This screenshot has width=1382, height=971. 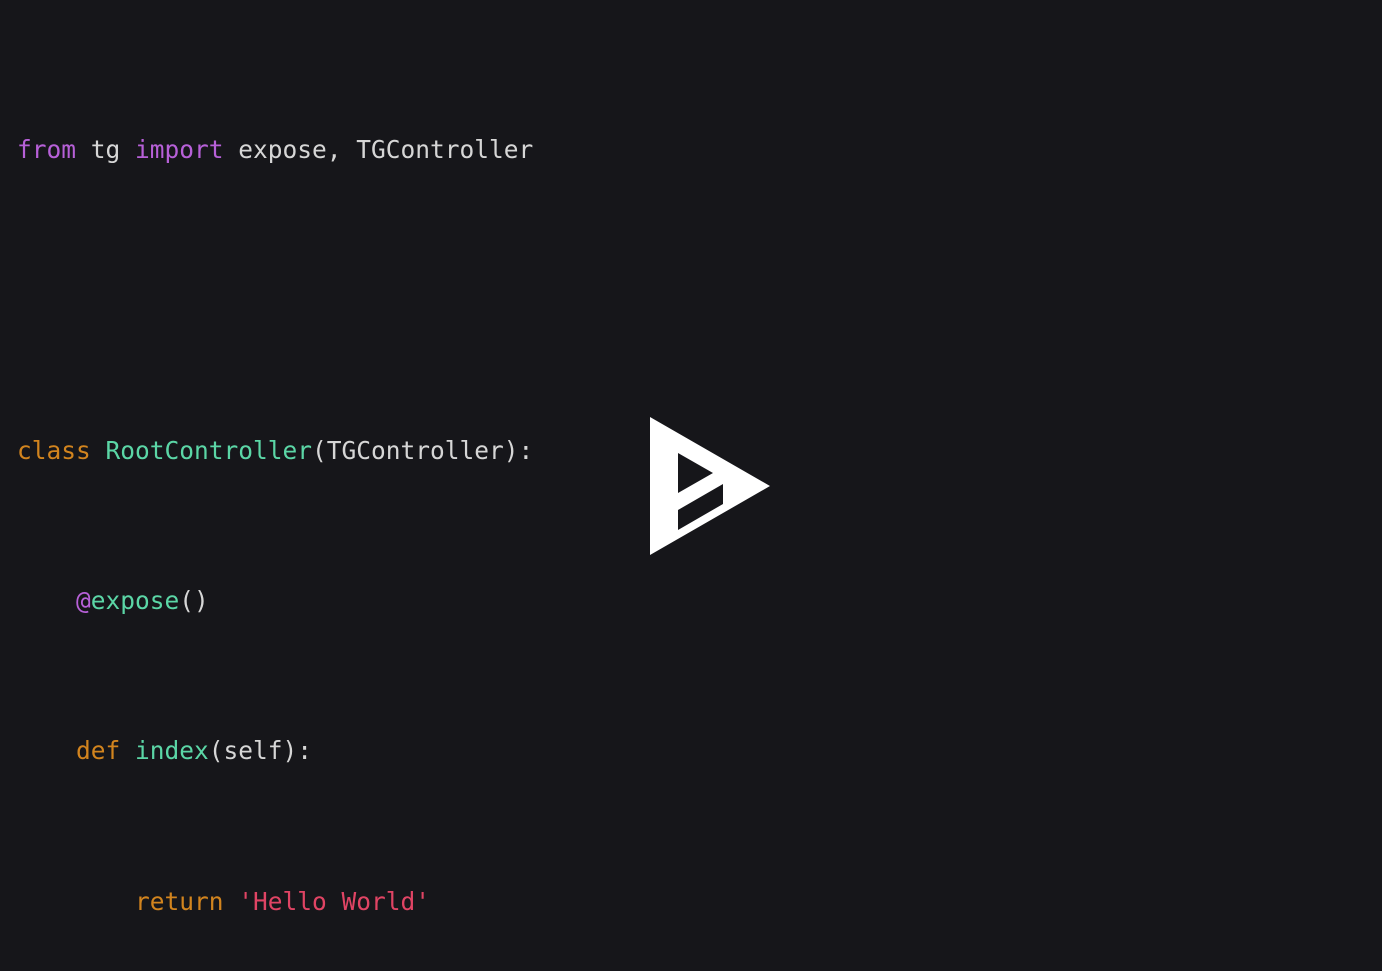 I want to click on code-line-3: class RootController(TGController):, so click(x=699, y=451).